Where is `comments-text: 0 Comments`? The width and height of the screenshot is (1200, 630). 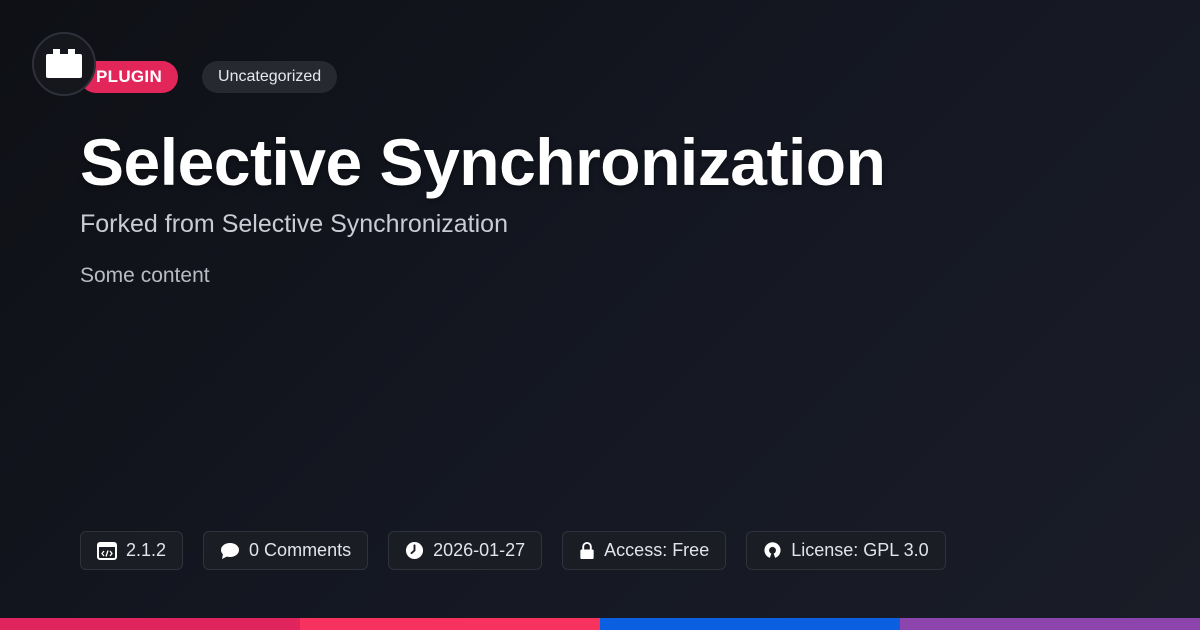
comments-text: 0 Comments is located at coordinates (300, 550).